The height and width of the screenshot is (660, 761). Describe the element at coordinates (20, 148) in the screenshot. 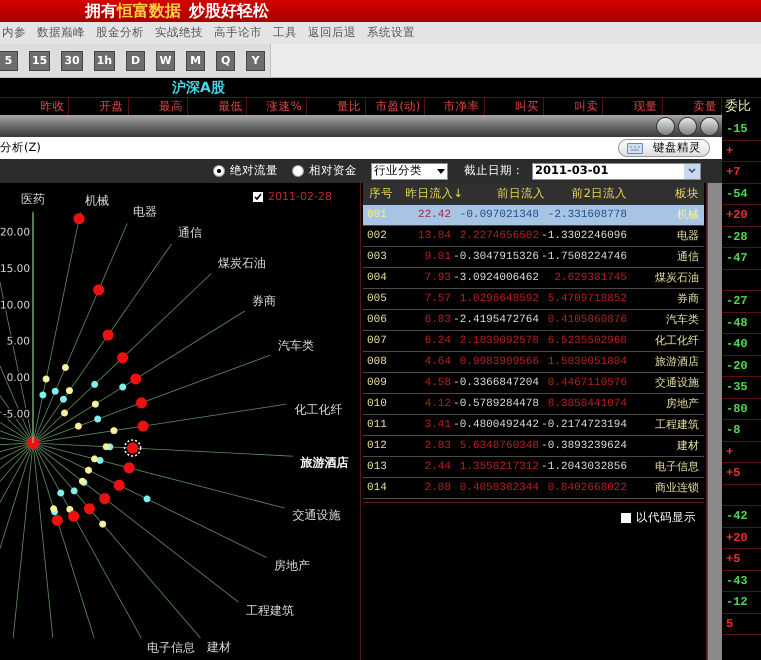

I see `dialog-menu-item: 分析(Z)` at that location.